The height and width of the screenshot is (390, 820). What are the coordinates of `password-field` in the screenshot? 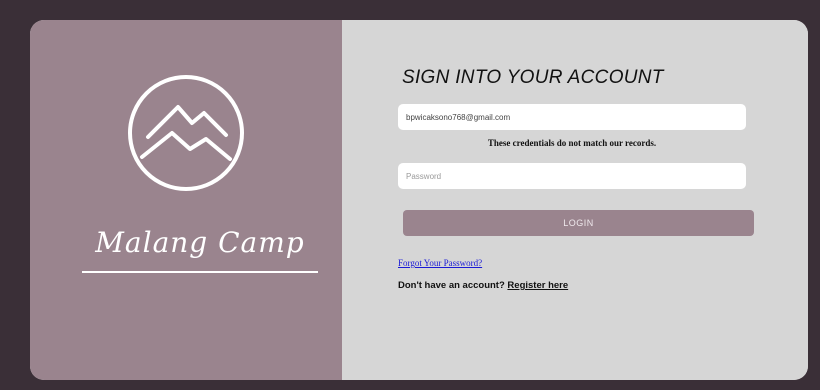 It's located at (572, 176).